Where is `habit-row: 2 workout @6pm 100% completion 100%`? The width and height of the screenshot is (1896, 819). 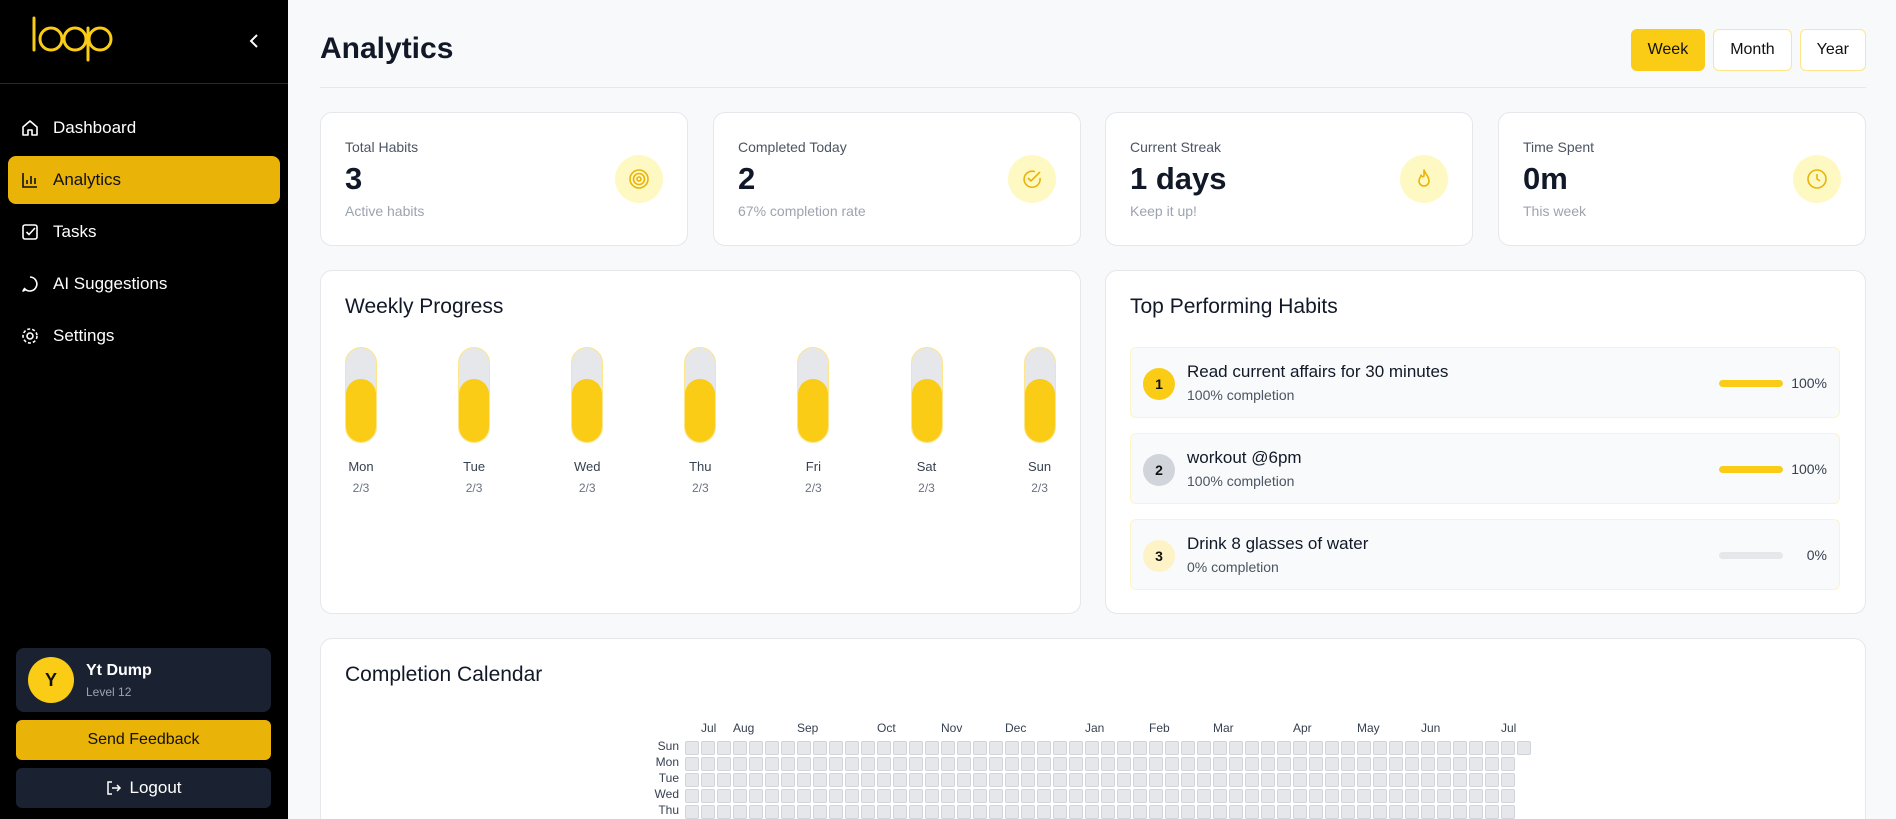
habit-row: 2 workout @6pm 100% completion 100% is located at coordinates (1485, 468).